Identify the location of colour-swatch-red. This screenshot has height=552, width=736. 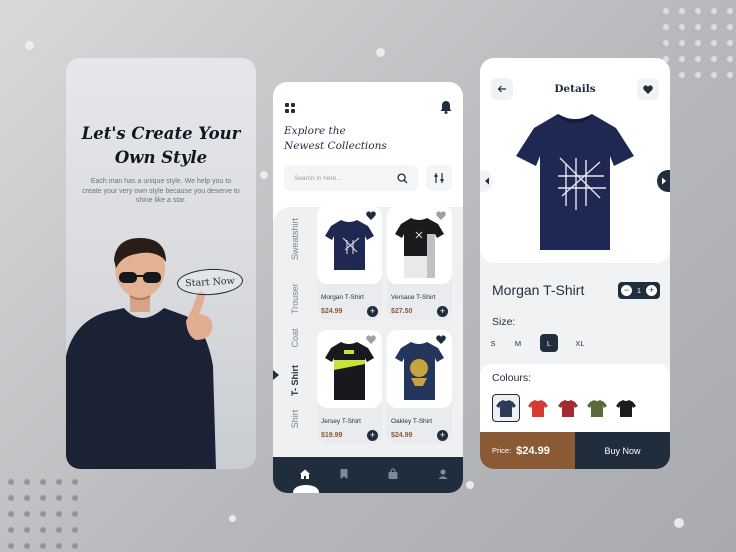
(538, 408).